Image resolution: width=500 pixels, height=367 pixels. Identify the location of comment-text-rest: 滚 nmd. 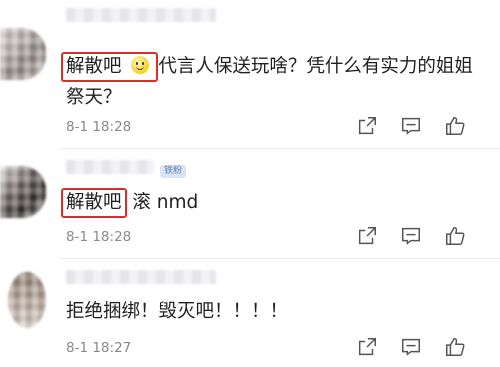
(165, 202).